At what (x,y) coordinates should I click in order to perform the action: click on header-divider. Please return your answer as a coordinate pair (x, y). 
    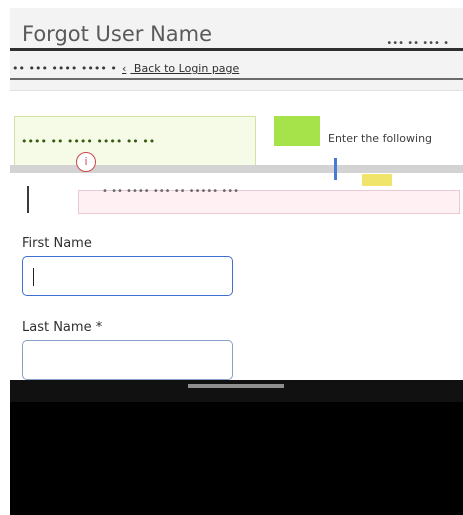
    Looking at the image, I should click on (236, 49).